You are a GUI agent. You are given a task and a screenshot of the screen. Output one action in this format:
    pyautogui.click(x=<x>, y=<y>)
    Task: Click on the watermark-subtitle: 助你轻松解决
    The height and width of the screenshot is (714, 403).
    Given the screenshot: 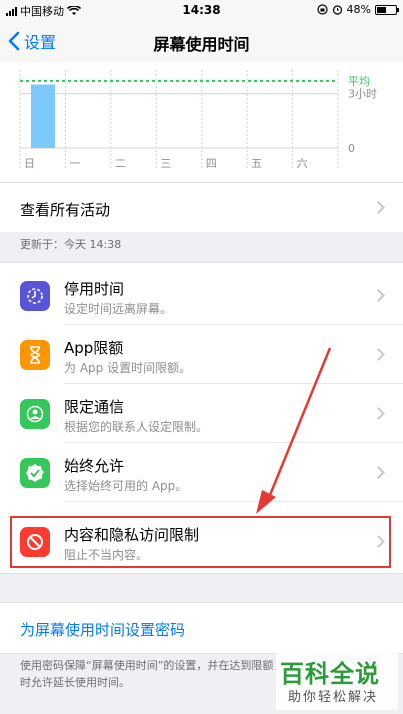 What is the action you would take?
    pyautogui.click(x=333, y=697)
    